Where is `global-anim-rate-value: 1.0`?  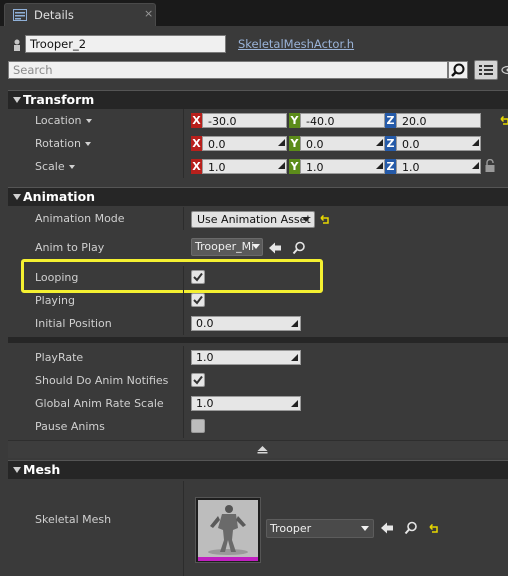
global-anim-rate-value: 1.0 is located at coordinates (205, 403).